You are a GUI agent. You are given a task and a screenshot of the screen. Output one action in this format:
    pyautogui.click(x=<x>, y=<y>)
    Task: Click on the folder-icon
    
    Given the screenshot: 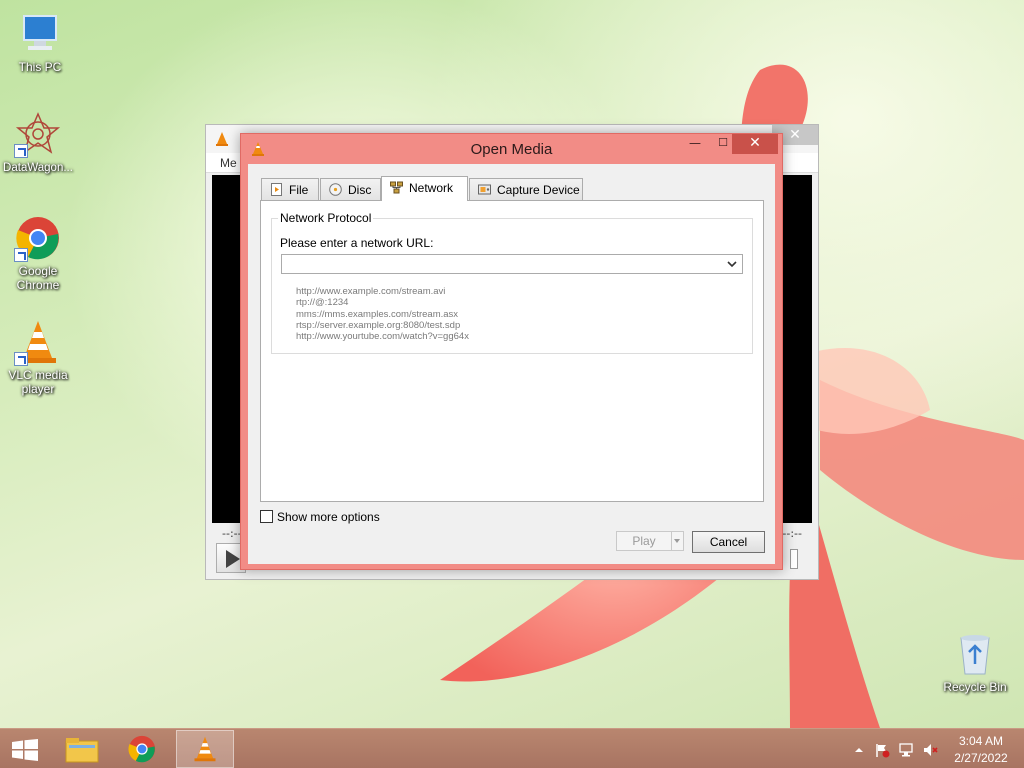 What is the action you would take?
    pyautogui.click(x=82, y=750)
    